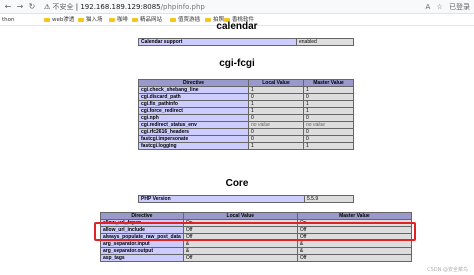  I want to click on table-row: fastcgi.impersonate 0 0, so click(246, 139).